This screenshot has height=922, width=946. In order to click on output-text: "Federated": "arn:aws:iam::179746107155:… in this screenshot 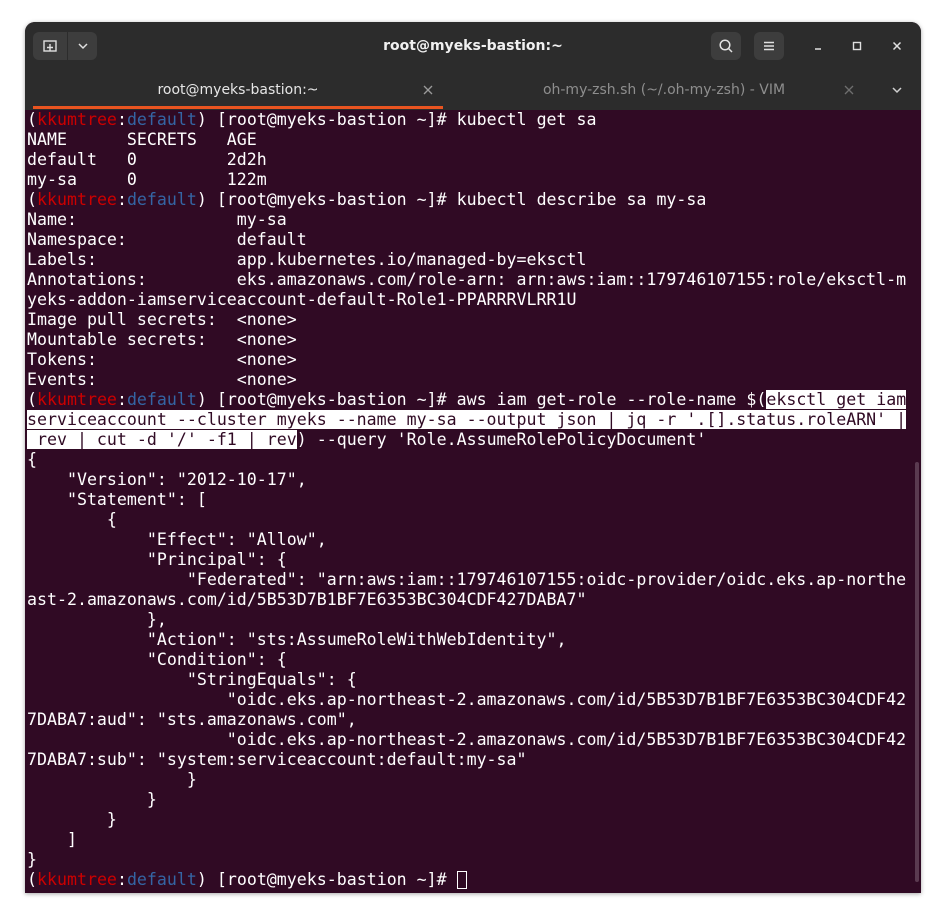, I will do `click(467, 579)`.